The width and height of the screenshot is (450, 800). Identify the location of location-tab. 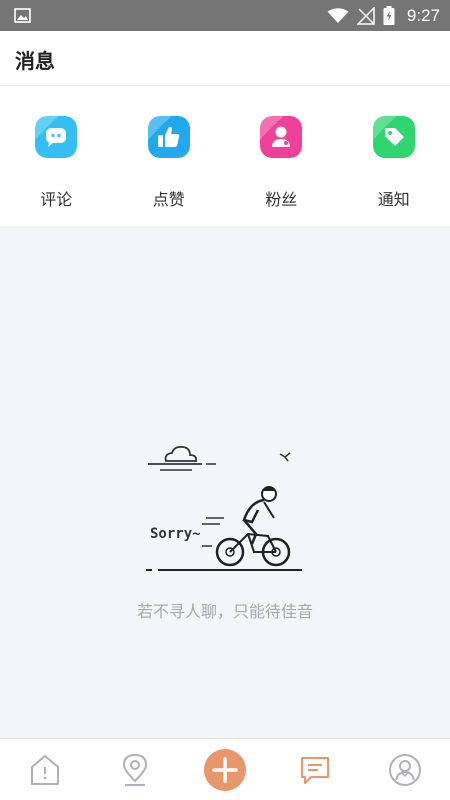
(135, 769).